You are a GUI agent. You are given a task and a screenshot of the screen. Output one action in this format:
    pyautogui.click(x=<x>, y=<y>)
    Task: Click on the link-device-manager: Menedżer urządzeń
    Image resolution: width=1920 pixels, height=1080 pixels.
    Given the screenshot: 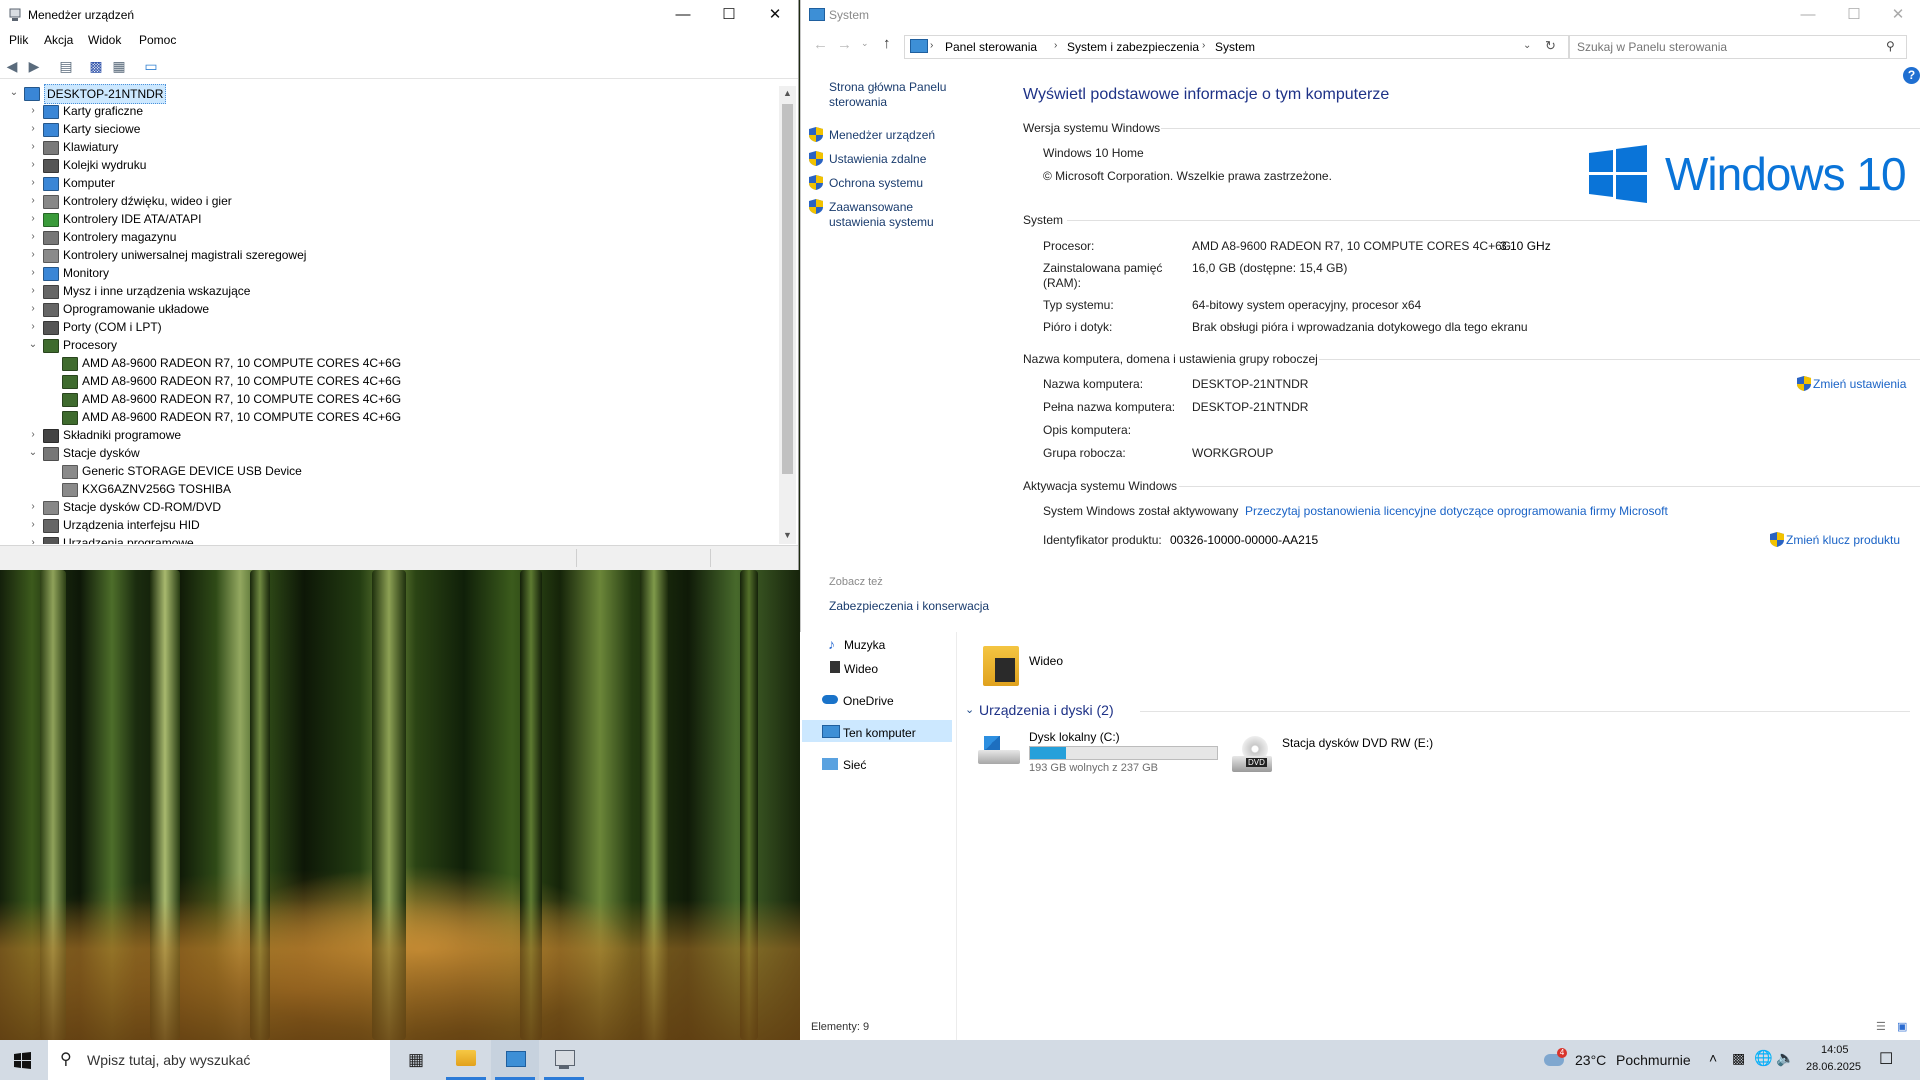 What is the action you would take?
    pyautogui.click(x=882, y=135)
    